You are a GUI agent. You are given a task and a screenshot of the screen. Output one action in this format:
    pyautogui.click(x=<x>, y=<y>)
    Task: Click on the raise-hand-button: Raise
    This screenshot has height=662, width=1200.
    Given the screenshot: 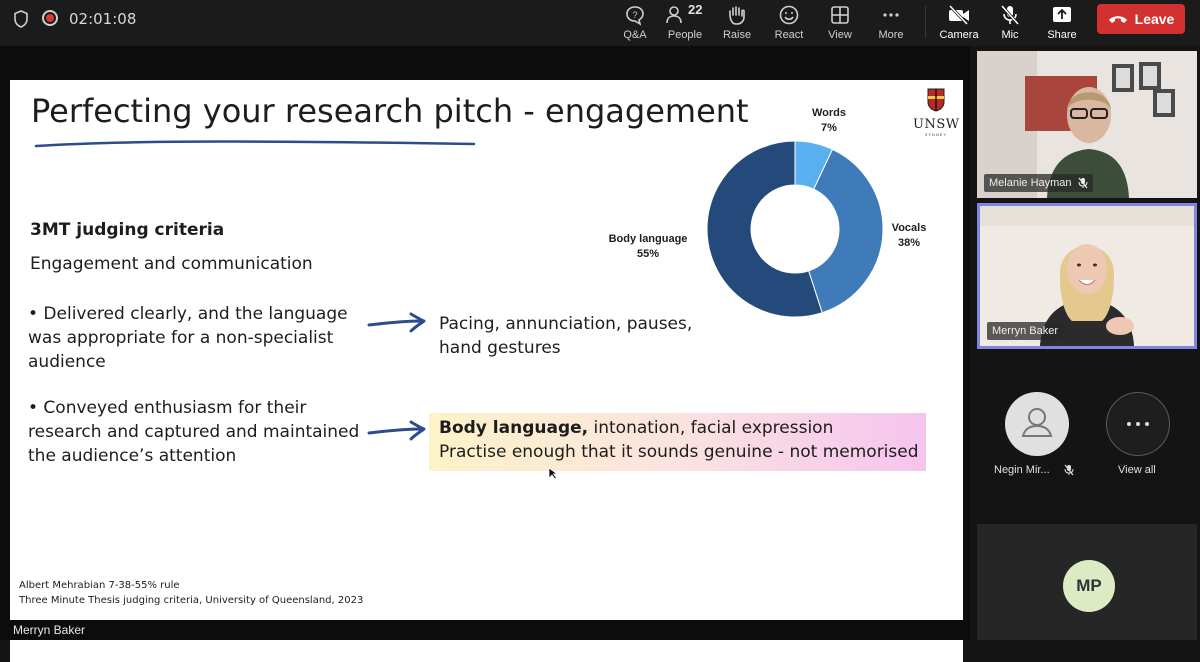 What is the action you would take?
    pyautogui.click(x=737, y=23)
    